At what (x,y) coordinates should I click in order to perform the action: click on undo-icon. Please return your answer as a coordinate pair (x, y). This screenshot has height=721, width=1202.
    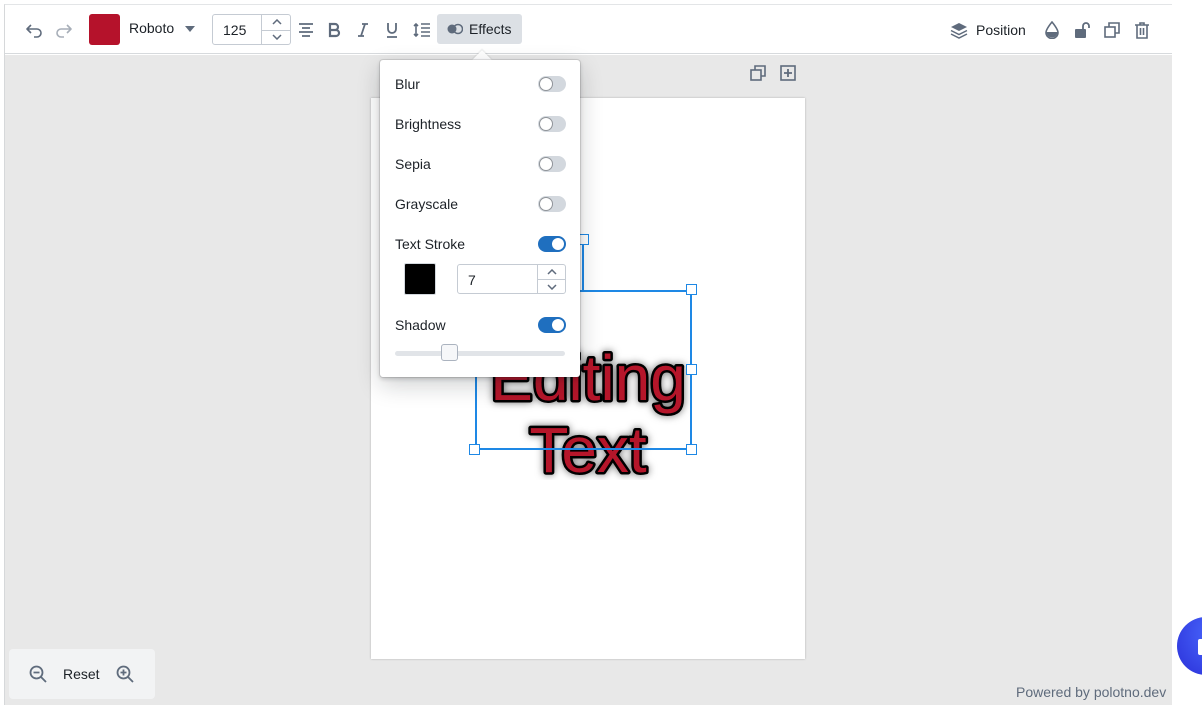
    Looking at the image, I should click on (34, 31).